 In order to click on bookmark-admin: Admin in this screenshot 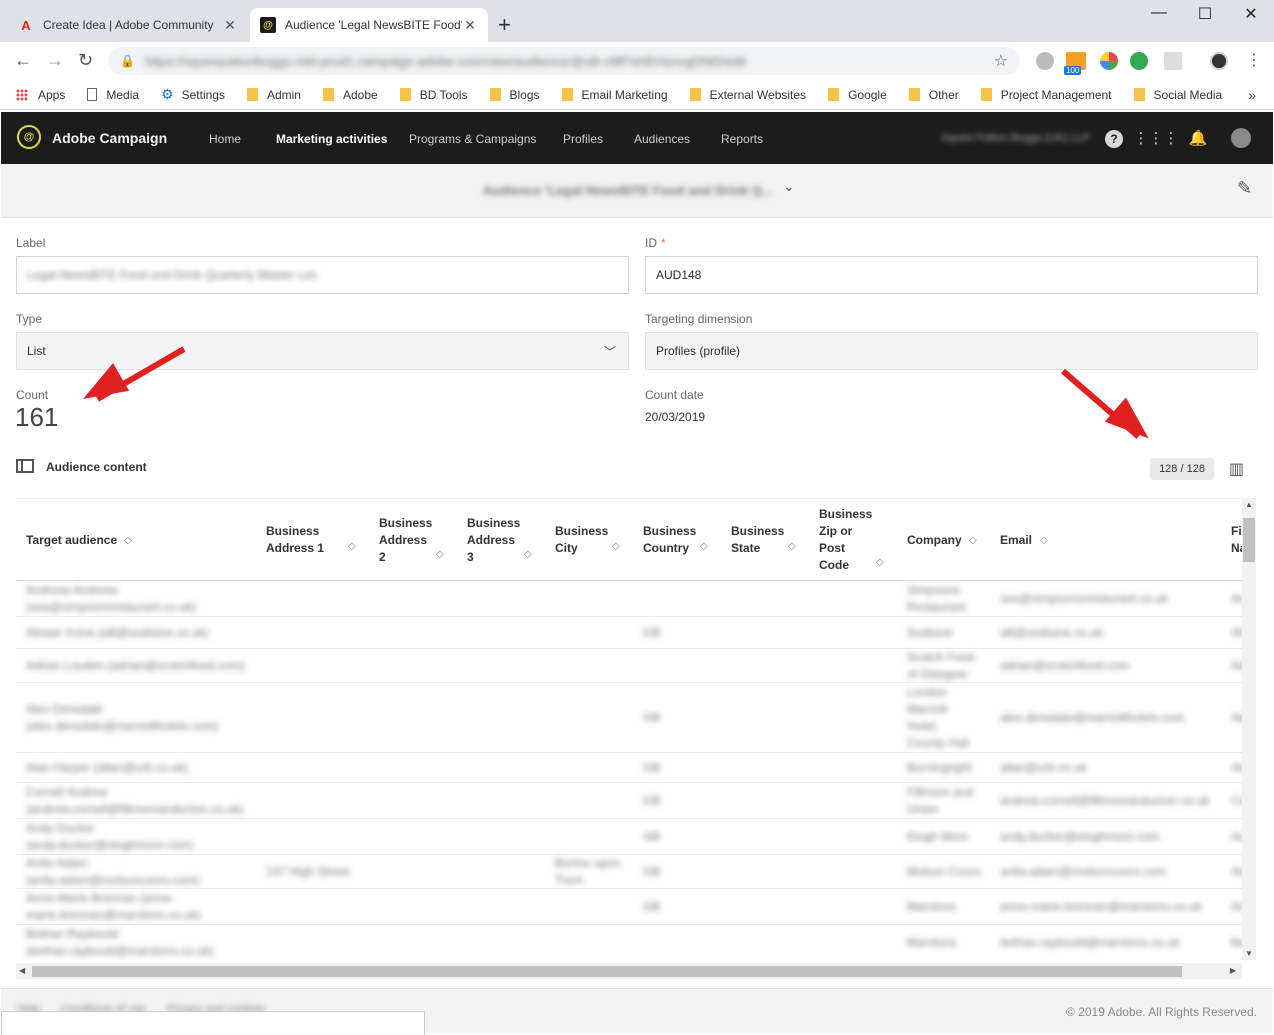, I will do `click(273, 95)`.